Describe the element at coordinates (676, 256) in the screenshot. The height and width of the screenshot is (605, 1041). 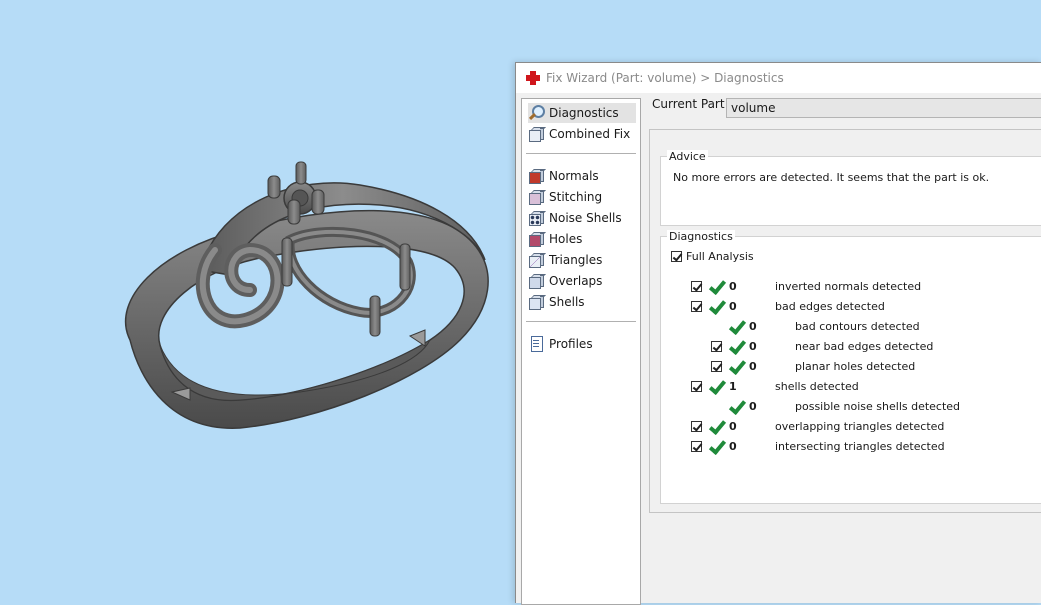
I see `full-analysis-checkbox` at that location.